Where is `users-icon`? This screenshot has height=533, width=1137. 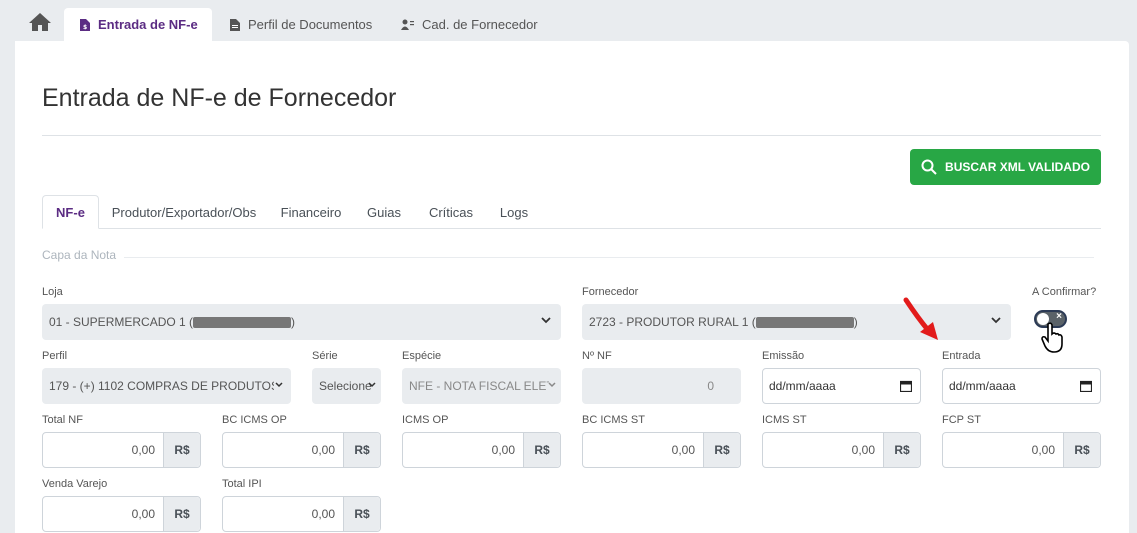 users-icon is located at coordinates (407, 24).